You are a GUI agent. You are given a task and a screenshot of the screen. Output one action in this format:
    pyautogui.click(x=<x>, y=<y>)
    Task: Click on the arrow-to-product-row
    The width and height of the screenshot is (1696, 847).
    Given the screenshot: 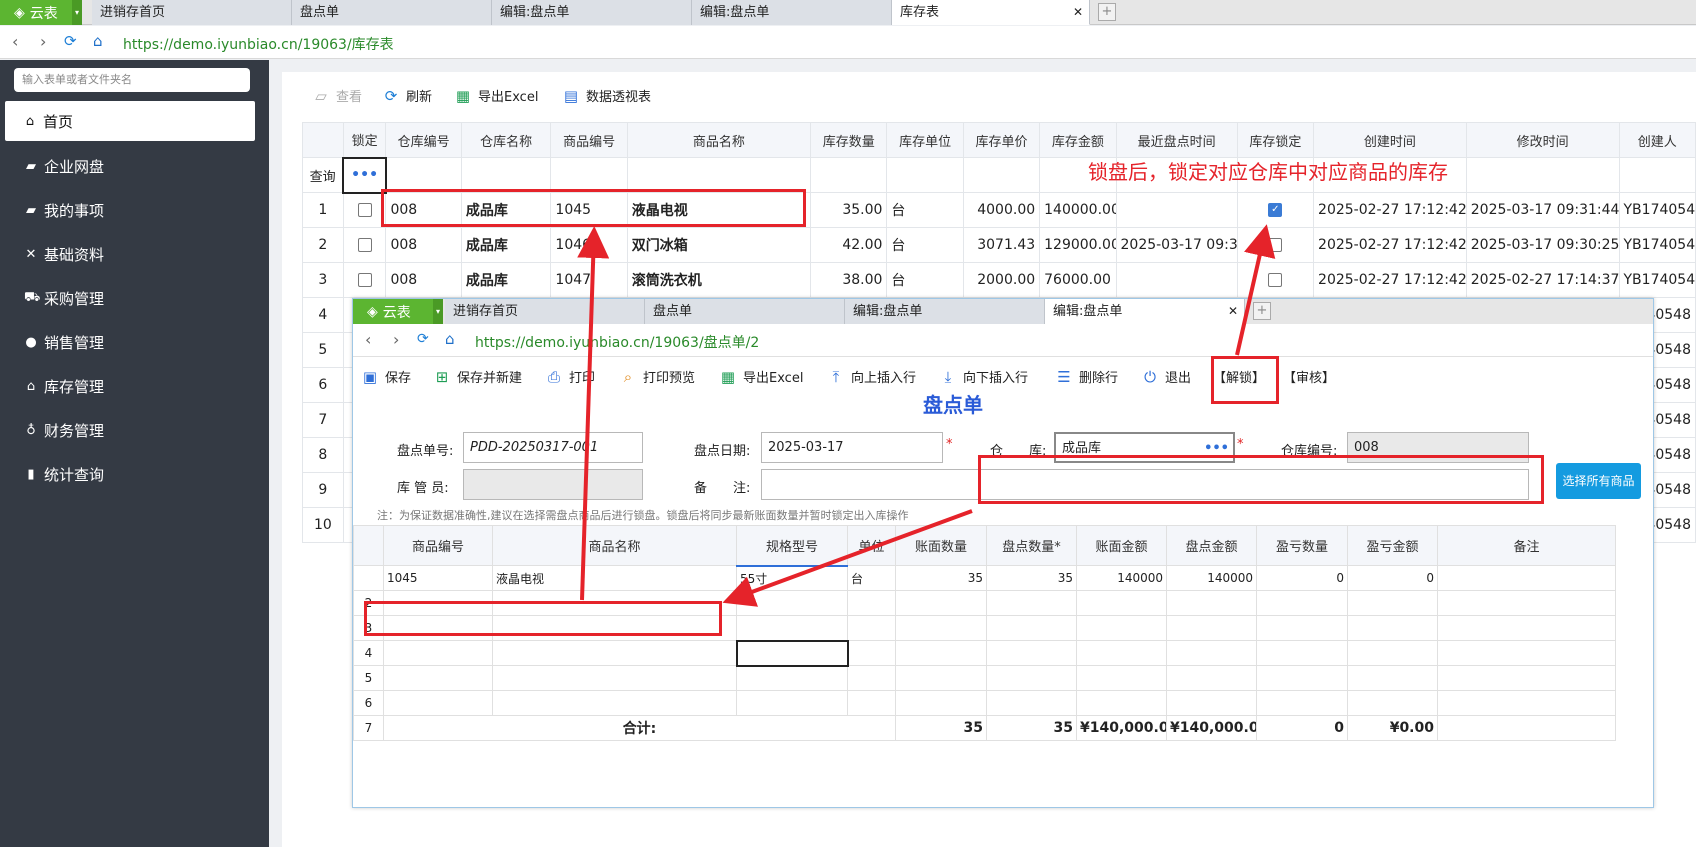 What is the action you would take?
    pyautogui.click(x=847, y=558)
    